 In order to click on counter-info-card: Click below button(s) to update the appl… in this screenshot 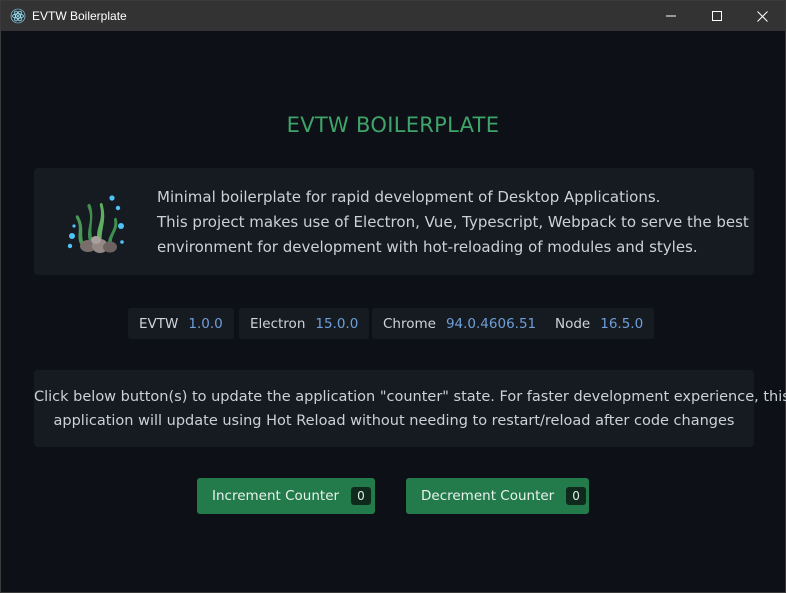, I will do `click(410, 408)`.